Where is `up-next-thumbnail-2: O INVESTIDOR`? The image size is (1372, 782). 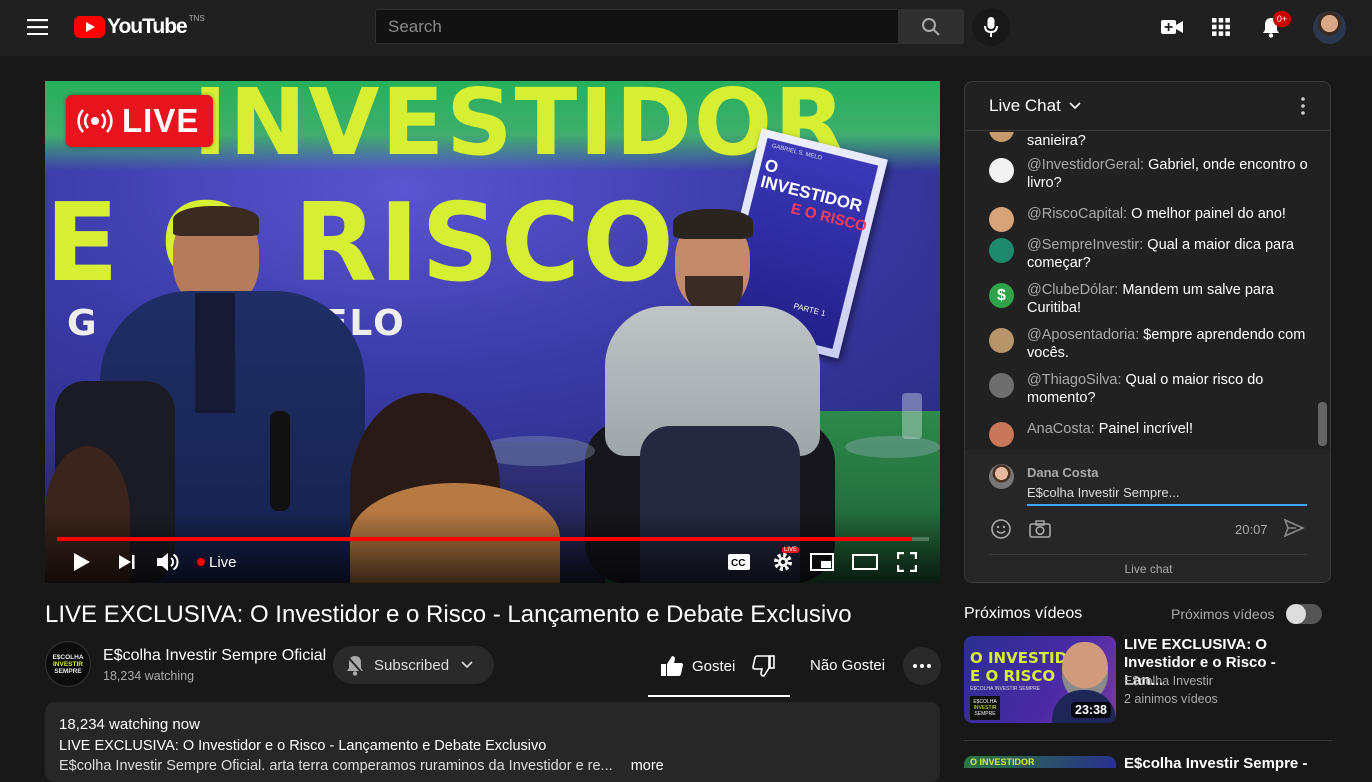 up-next-thumbnail-2: O INVESTIDOR is located at coordinates (1040, 762).